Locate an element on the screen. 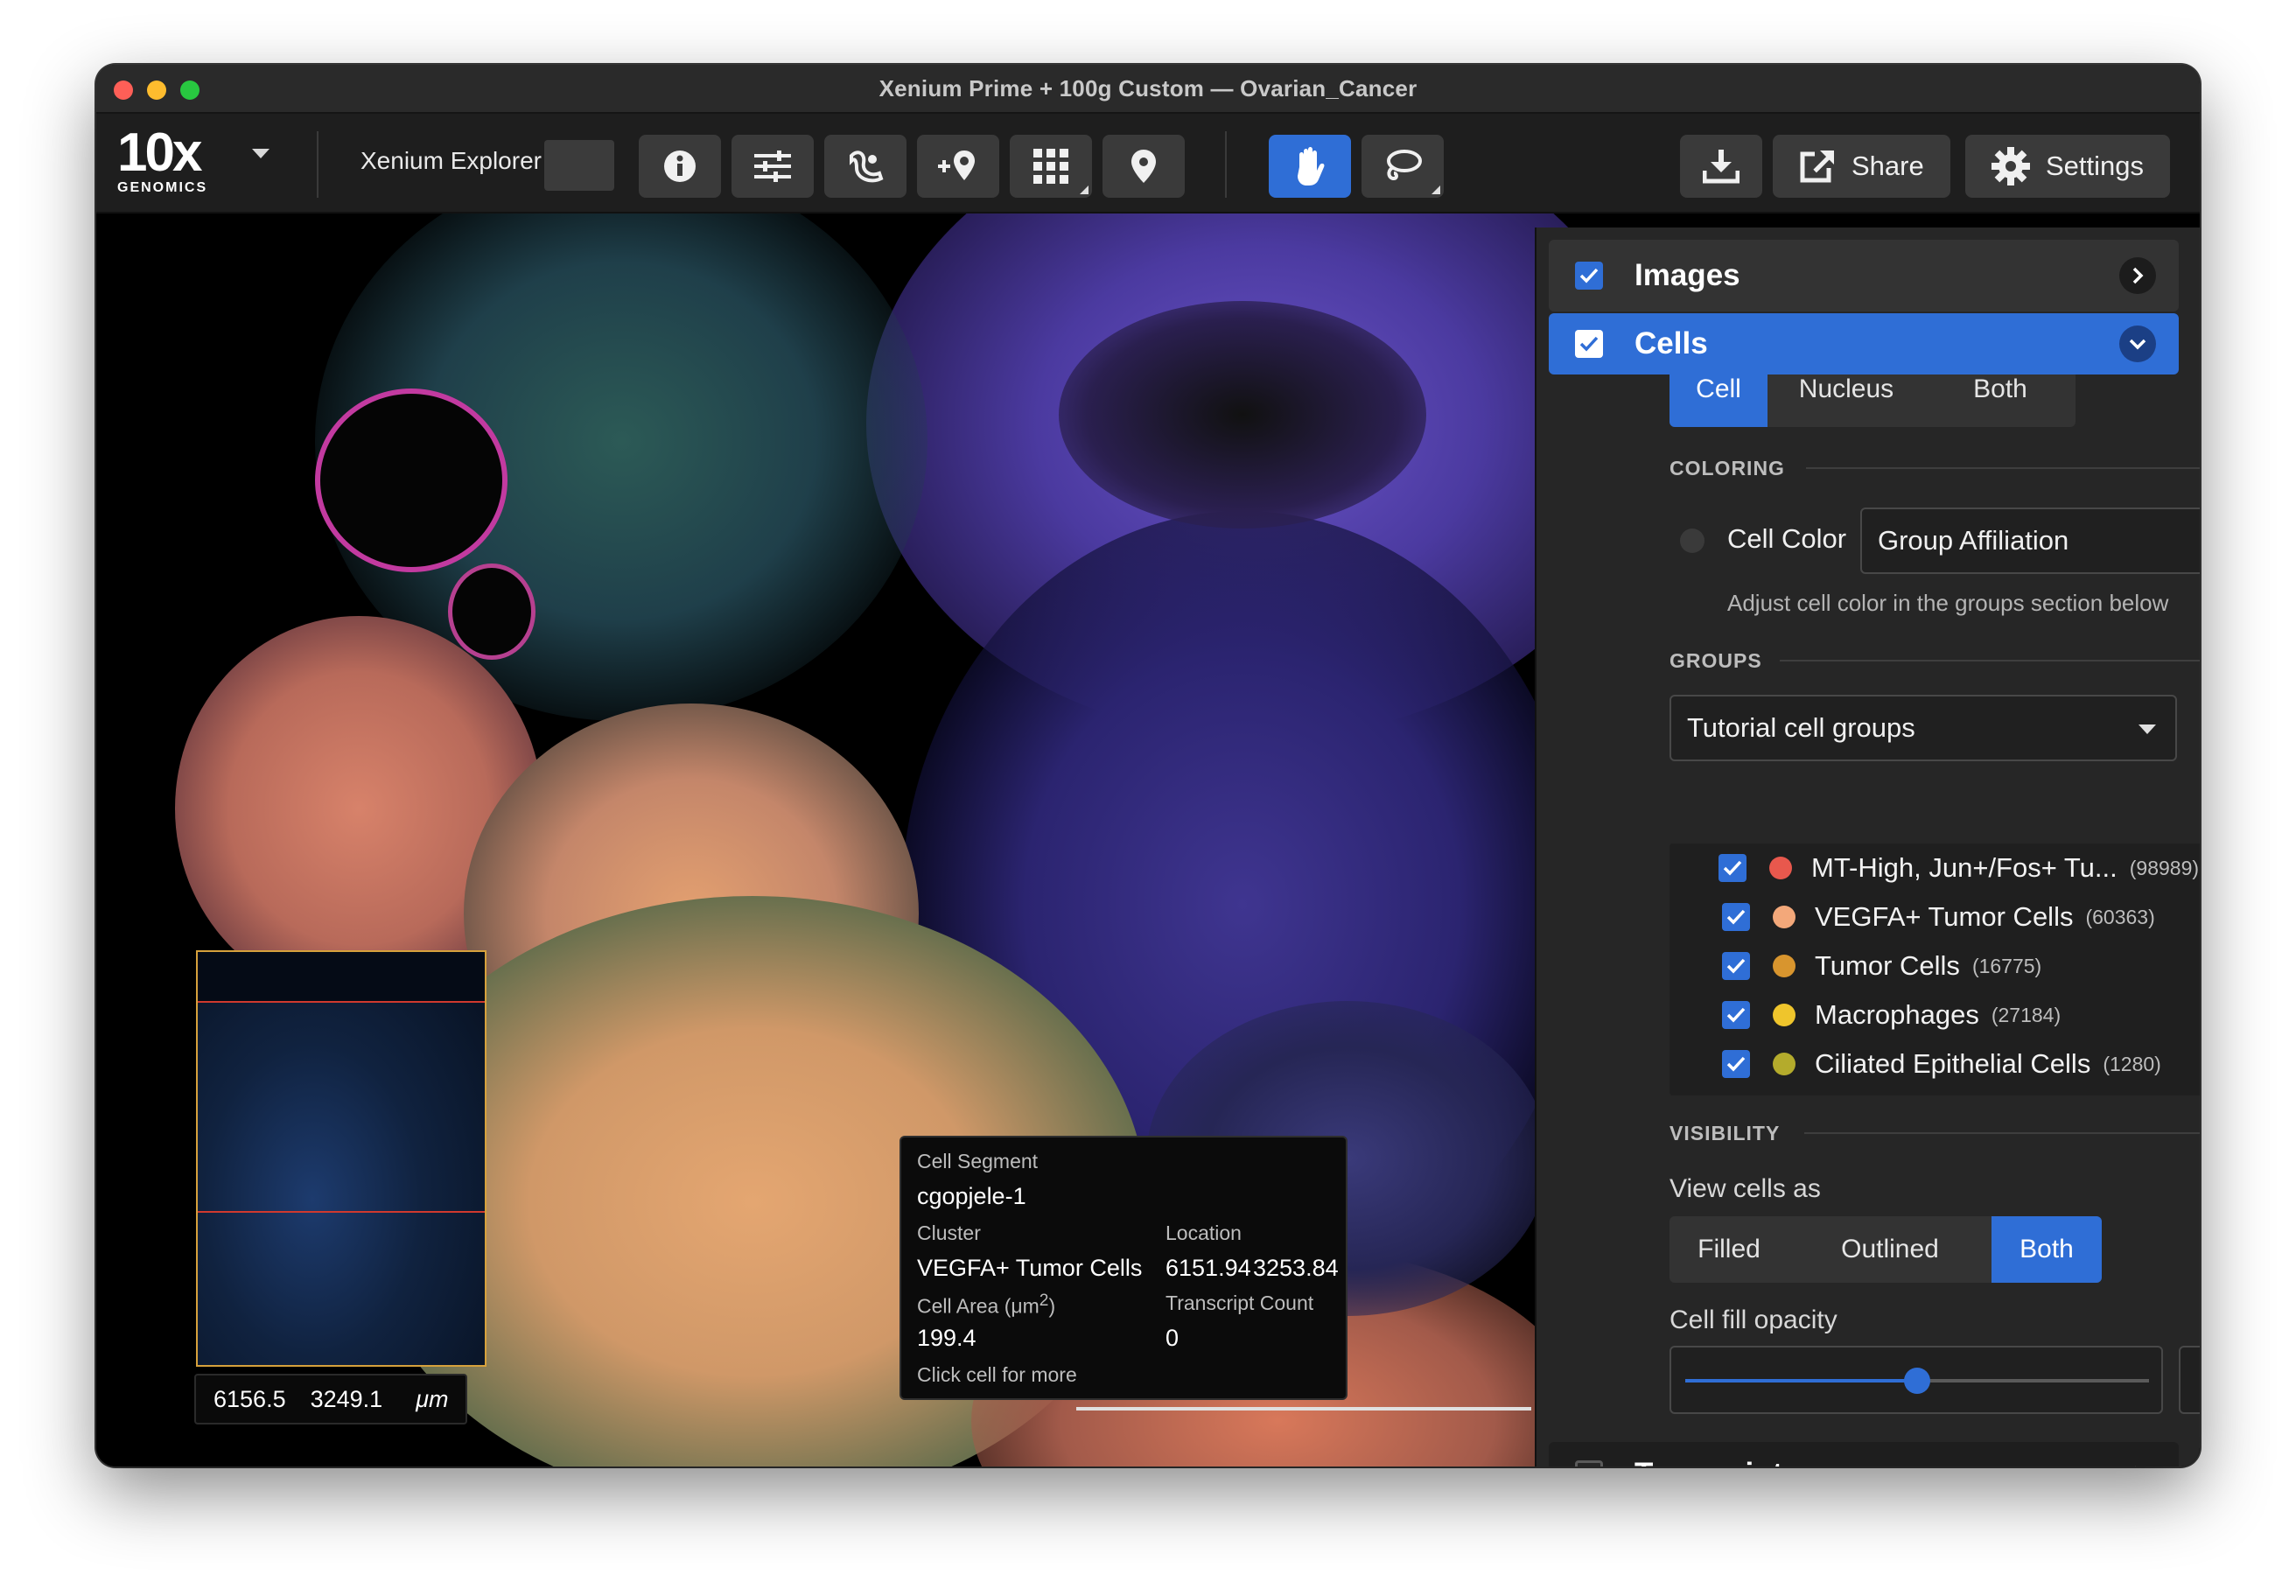 The image size is (2296, 1596). grid-button is located at coordinates (1051, 166).